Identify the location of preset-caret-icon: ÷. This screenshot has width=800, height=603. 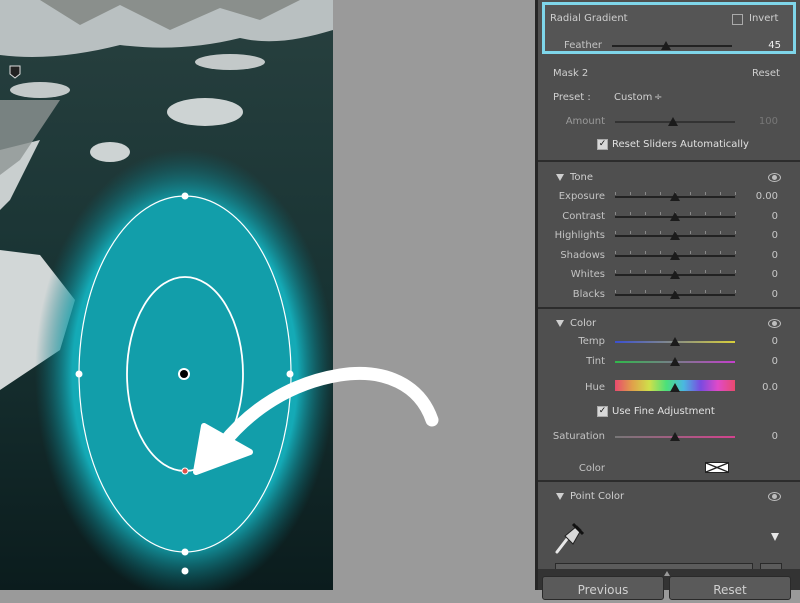
(658, 97).